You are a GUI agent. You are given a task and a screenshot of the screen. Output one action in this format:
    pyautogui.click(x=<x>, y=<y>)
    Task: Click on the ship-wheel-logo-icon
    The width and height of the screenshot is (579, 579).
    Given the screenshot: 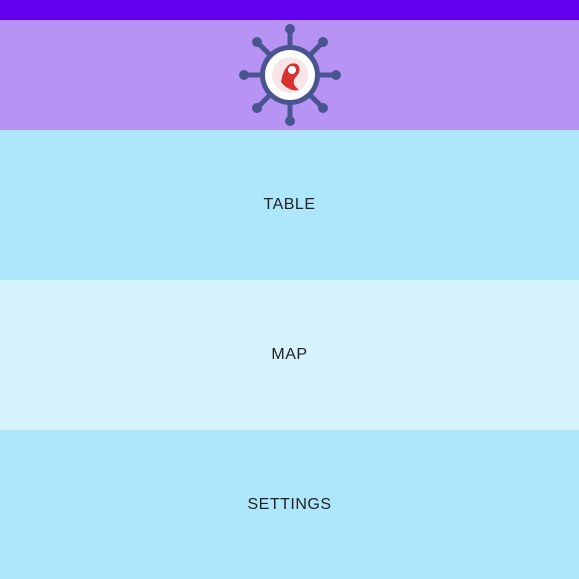 What is the action you would take?
    pyautogui.click(x=289, y=75)
    